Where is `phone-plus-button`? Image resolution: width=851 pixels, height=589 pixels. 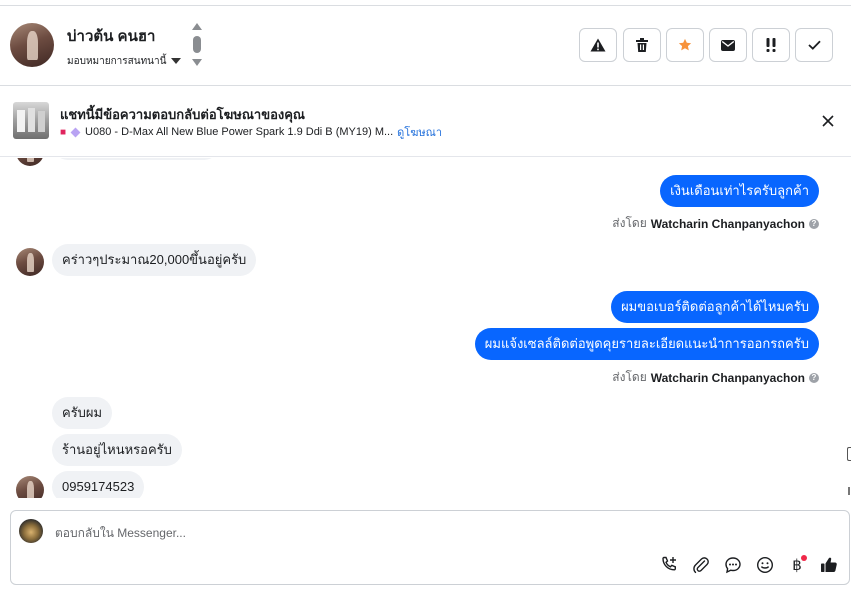 phone-plus-button is located at coordinates (669, 565).